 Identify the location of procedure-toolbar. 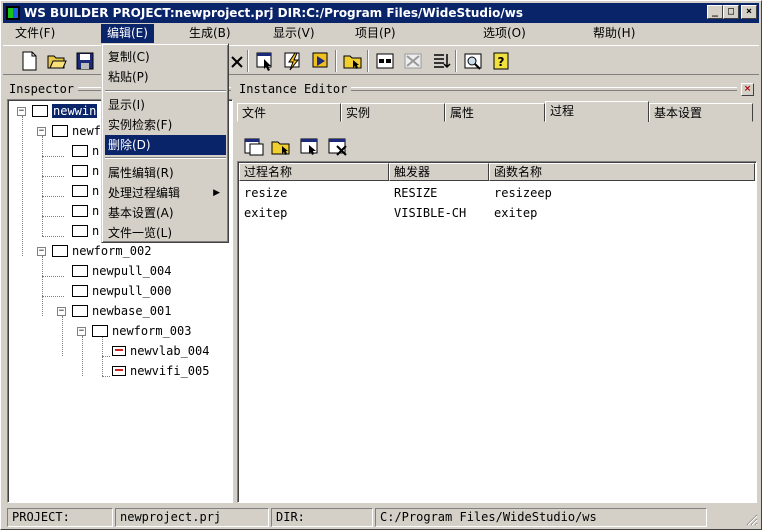
(296, 147).